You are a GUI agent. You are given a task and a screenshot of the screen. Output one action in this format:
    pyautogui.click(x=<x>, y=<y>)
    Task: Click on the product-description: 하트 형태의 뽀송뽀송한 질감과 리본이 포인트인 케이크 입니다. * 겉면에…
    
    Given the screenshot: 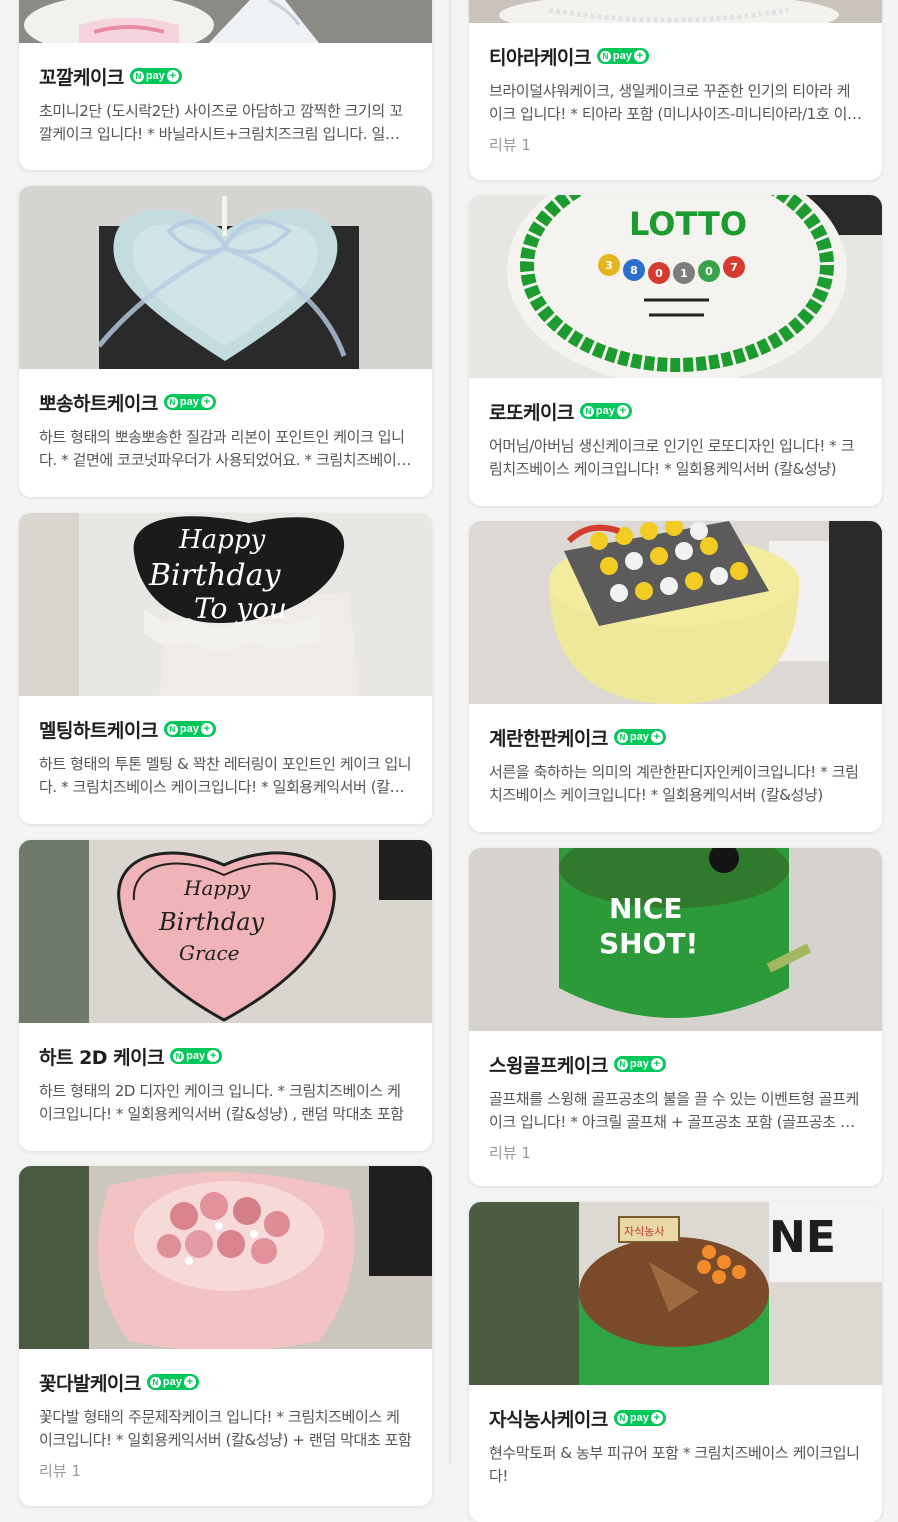 What is the action you would take?
    pyautogui.click(x=224, y=448)
    